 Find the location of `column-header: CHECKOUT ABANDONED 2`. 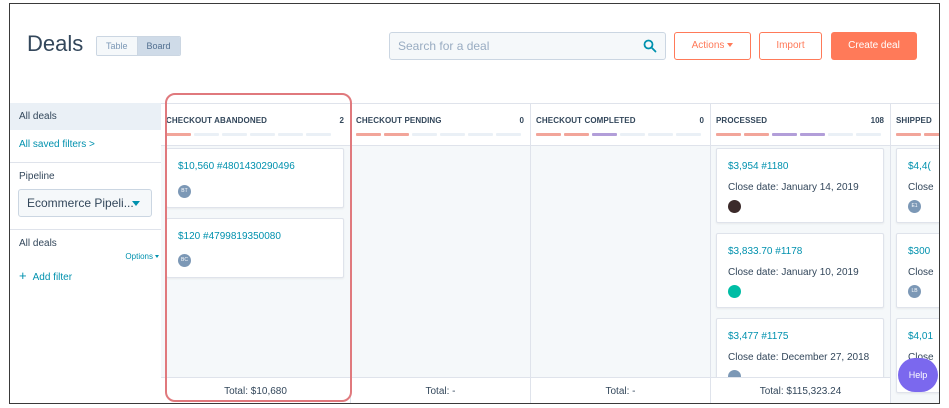

column-header: CHECKOUT ABANDONED 2 is located at coordinates (255, 124).